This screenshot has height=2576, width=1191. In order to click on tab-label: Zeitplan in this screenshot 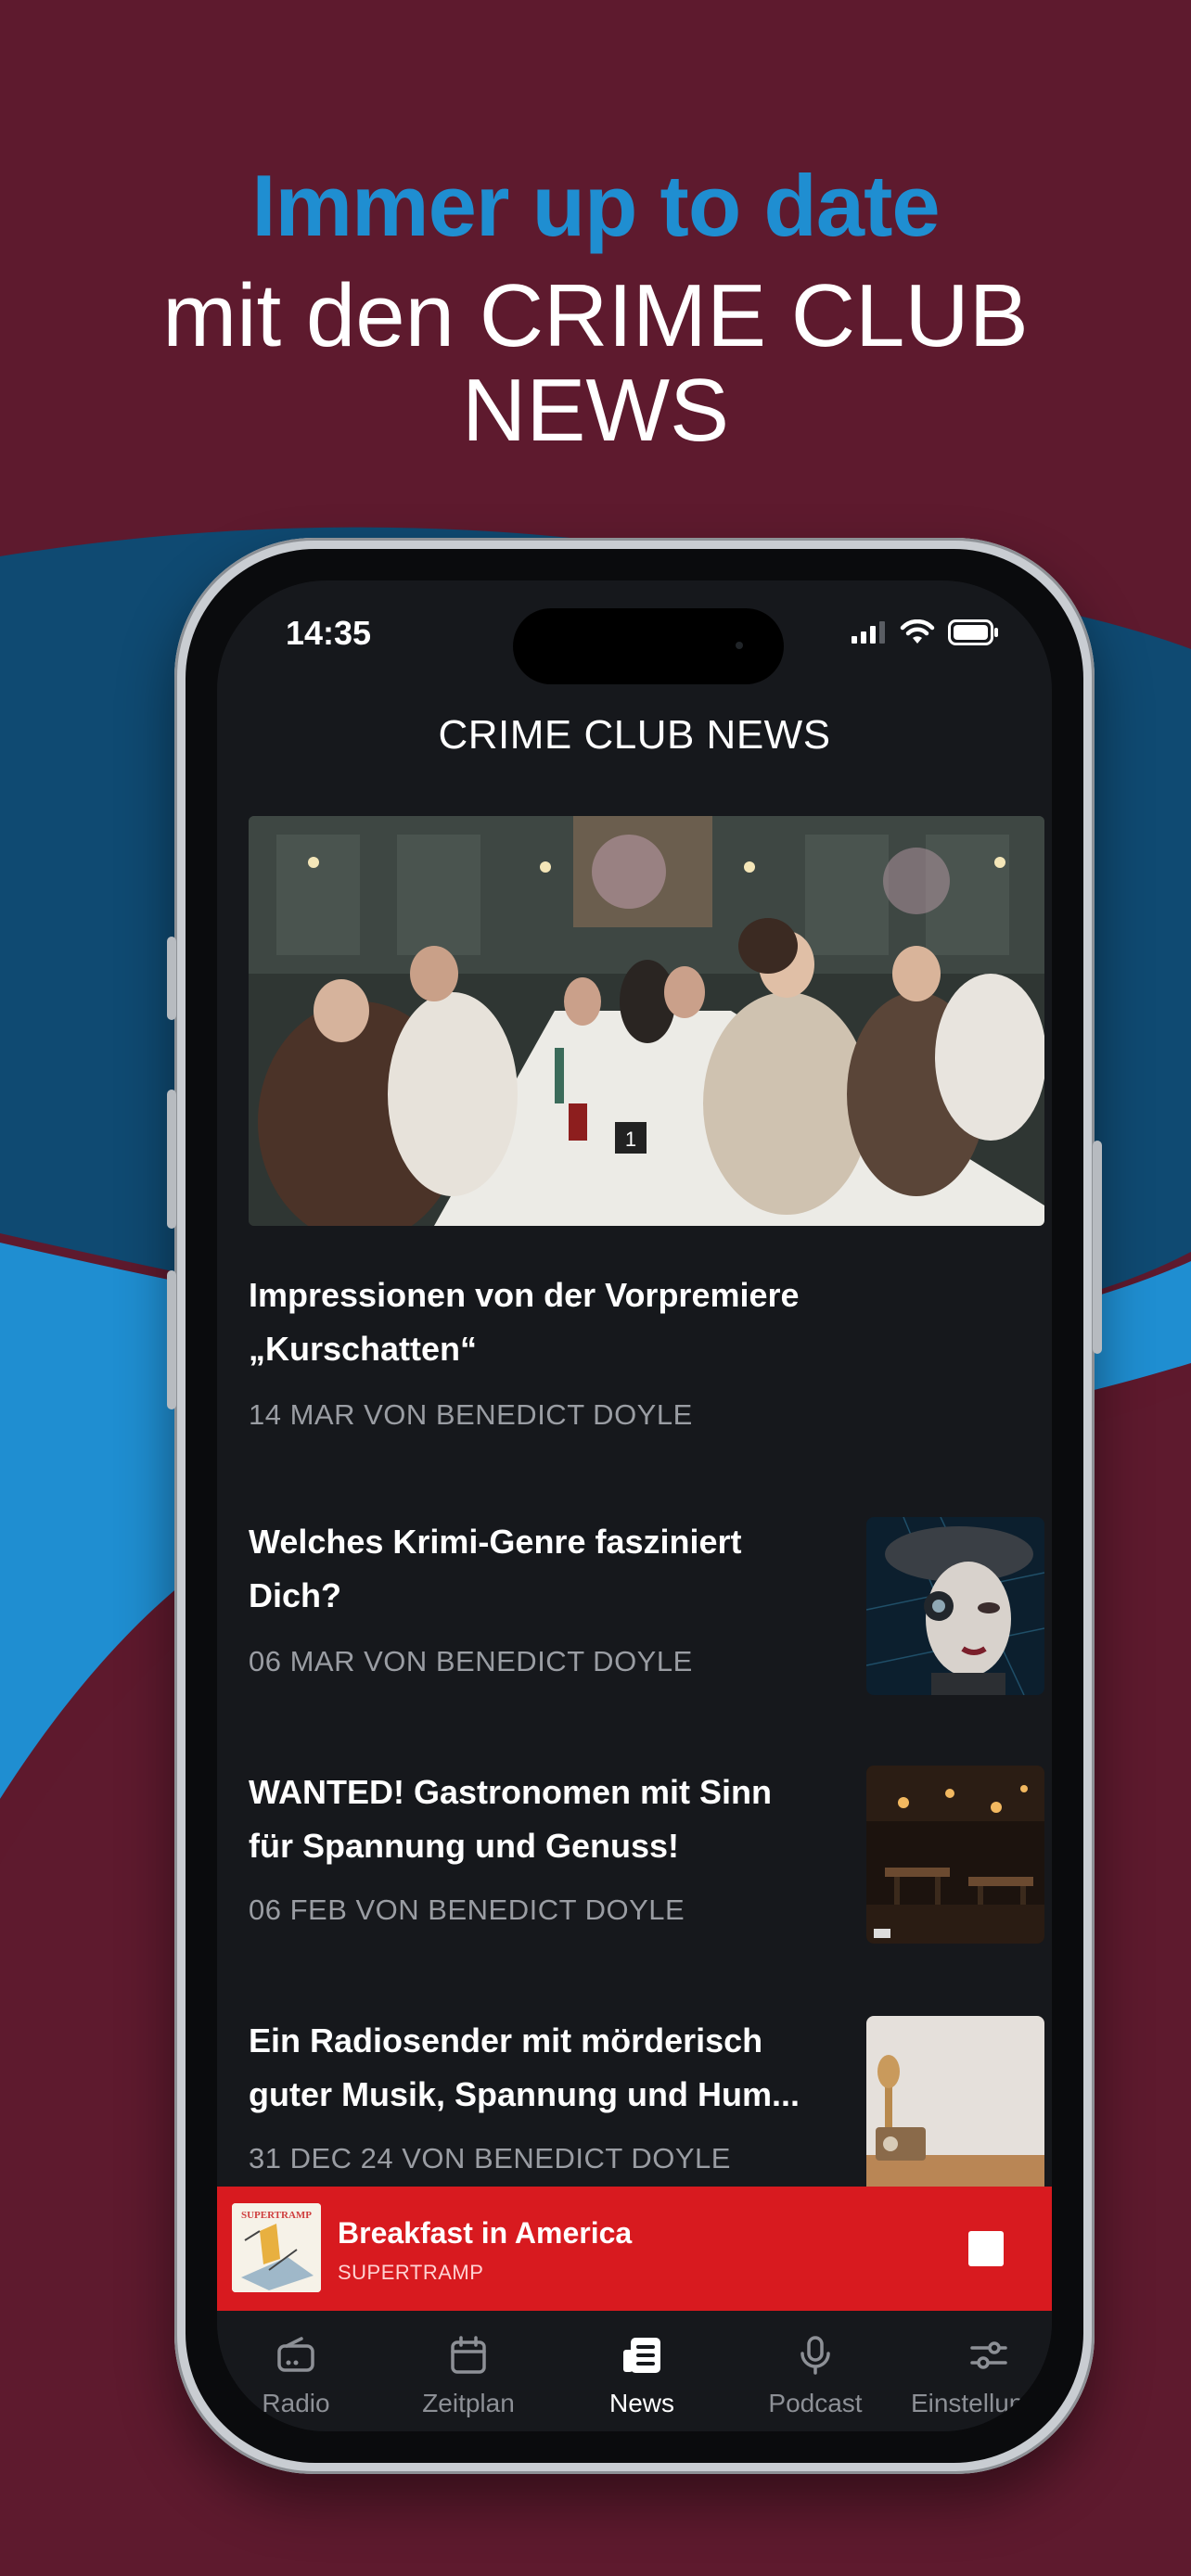, I will do `click(468, 2403)`.